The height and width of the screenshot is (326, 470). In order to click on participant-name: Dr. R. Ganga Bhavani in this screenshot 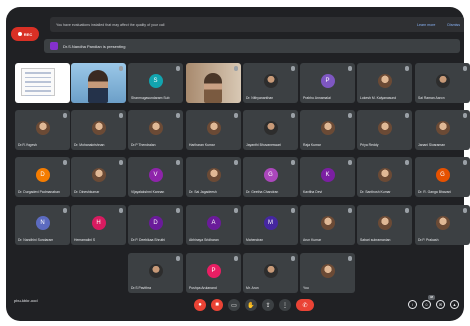, I will do `click(434, 192)`.